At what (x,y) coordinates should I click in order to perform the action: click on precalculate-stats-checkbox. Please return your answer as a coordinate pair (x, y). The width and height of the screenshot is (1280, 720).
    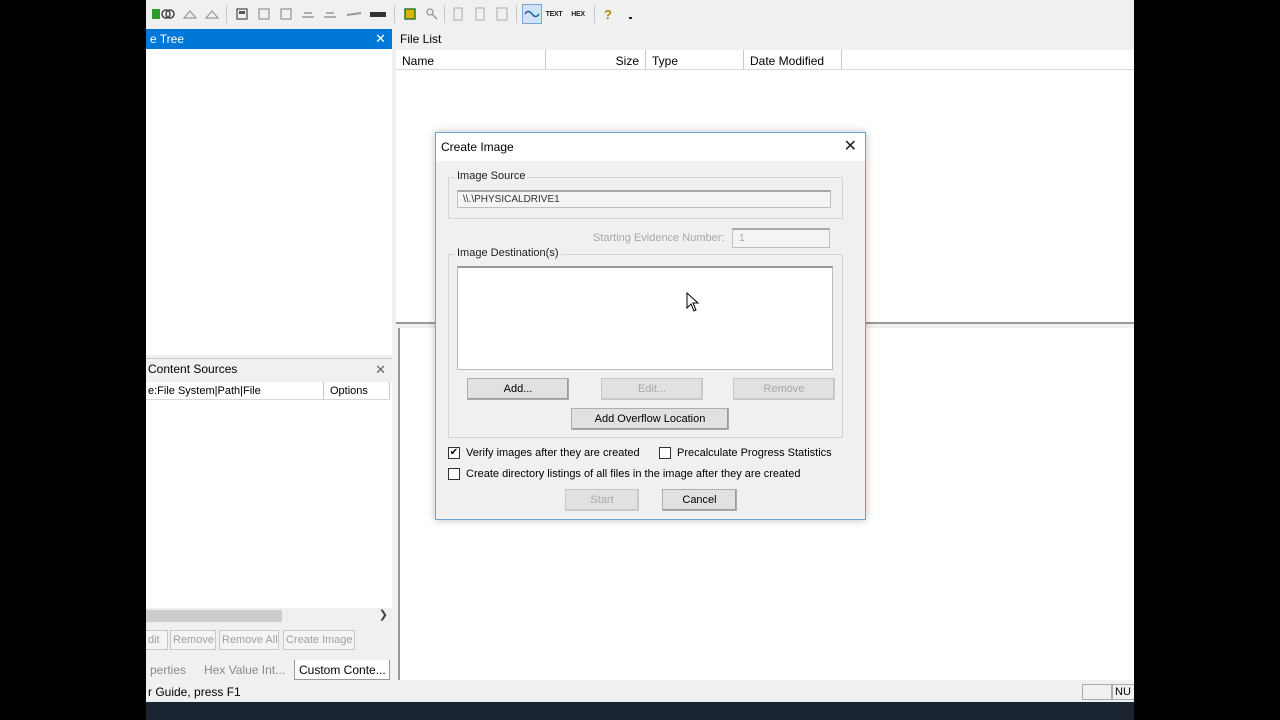
    Looking at the image, I should click on (665, 453).